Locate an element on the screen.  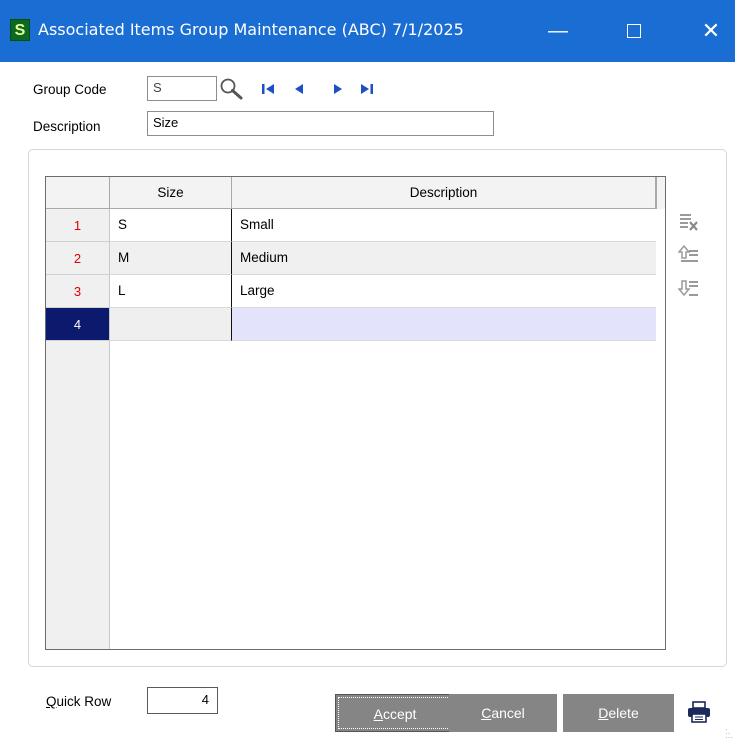
row-number: 3 is located at coordinates (78, 291).